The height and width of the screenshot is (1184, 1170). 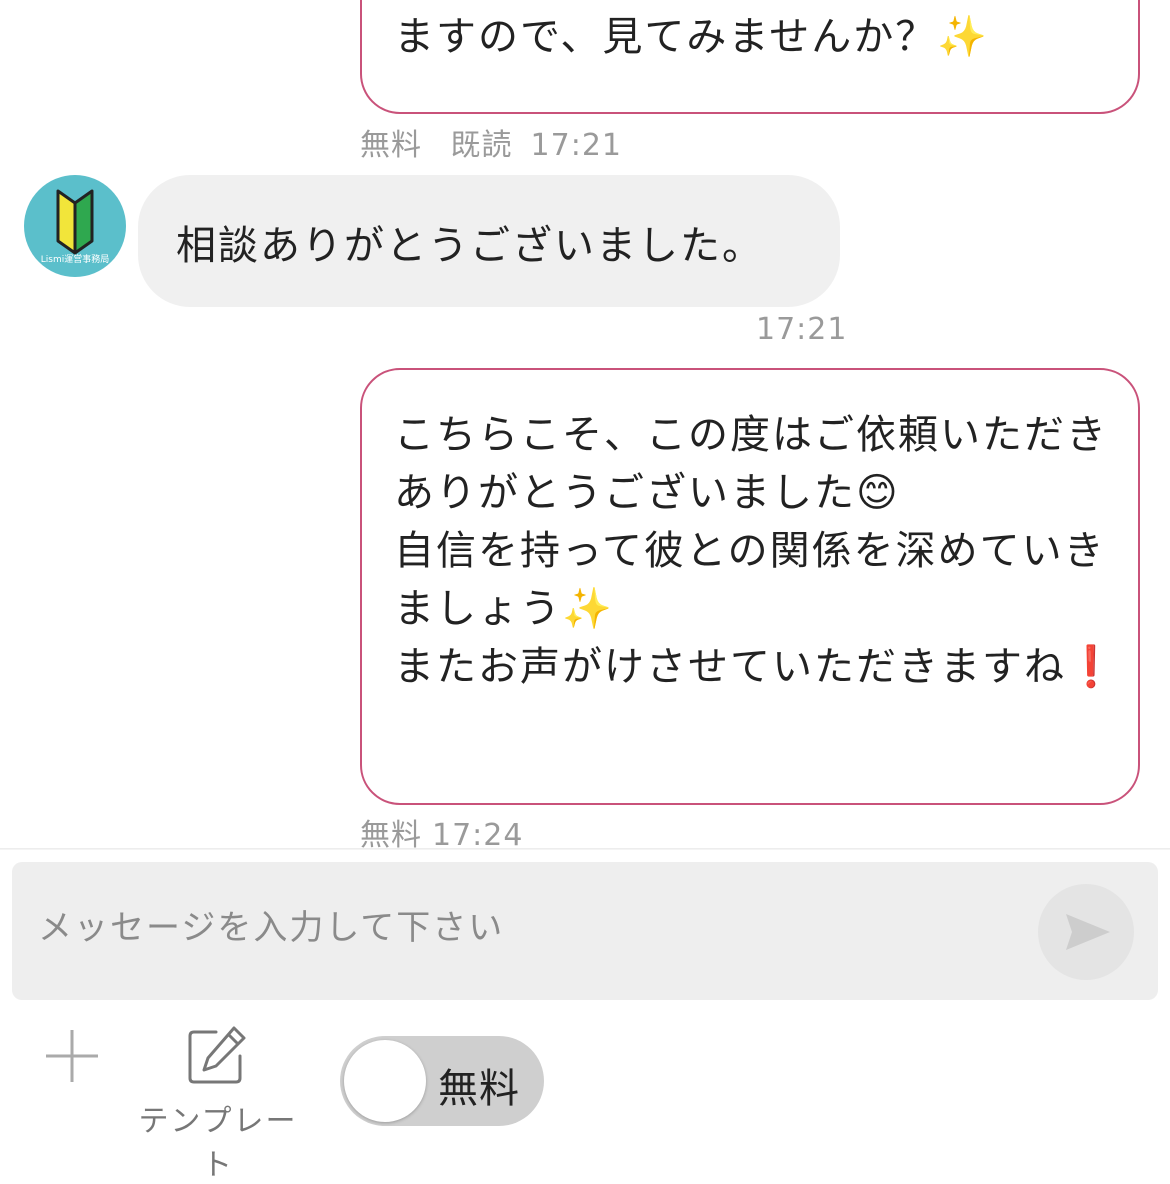 I want to click on edit-icon, so click(x=217, y=1055).